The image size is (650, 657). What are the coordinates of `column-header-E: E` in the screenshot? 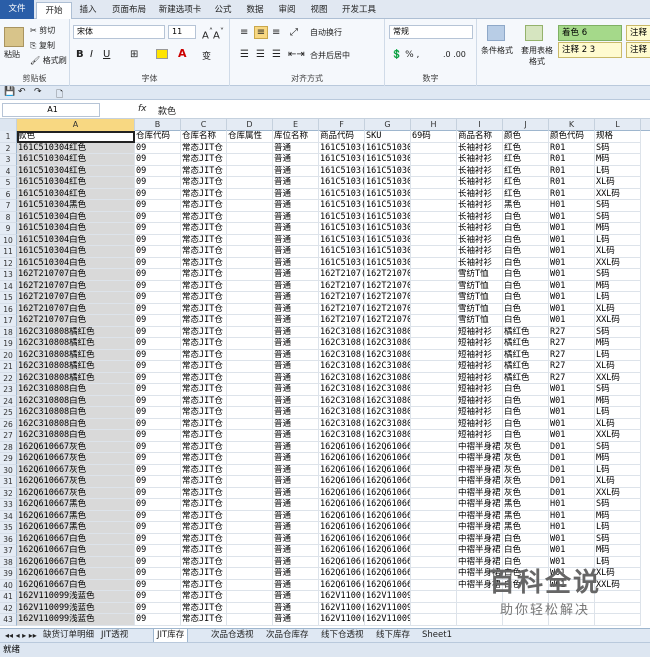 It's located at (296, 125).